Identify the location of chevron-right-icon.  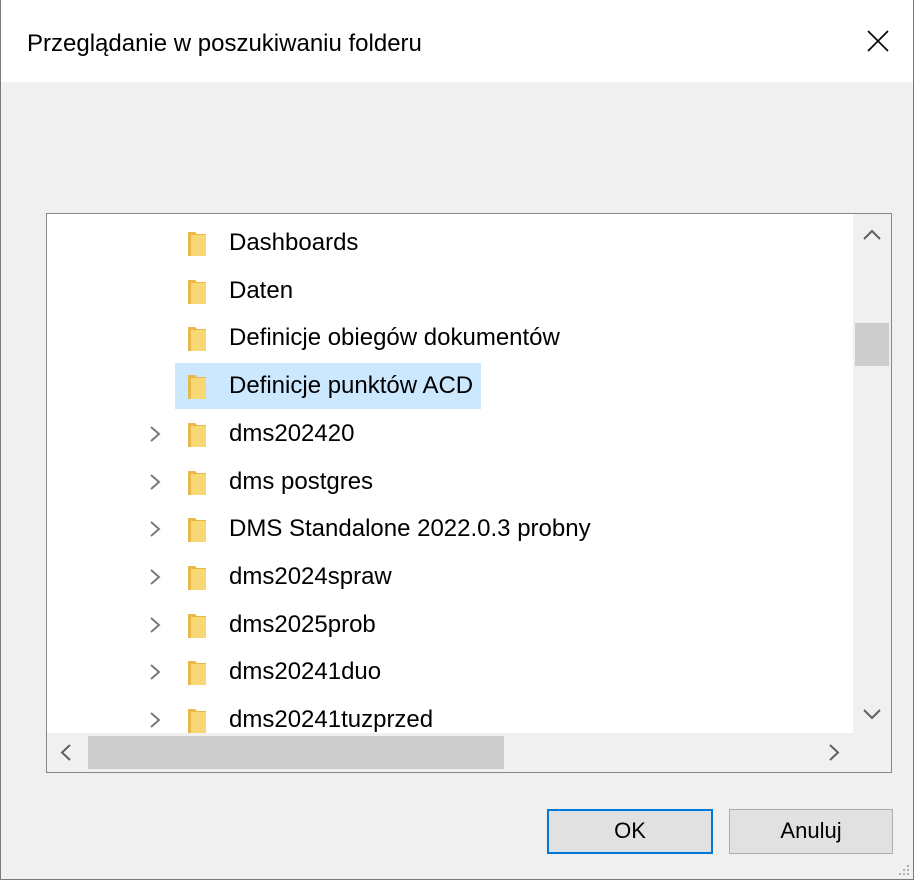
(834, 752).